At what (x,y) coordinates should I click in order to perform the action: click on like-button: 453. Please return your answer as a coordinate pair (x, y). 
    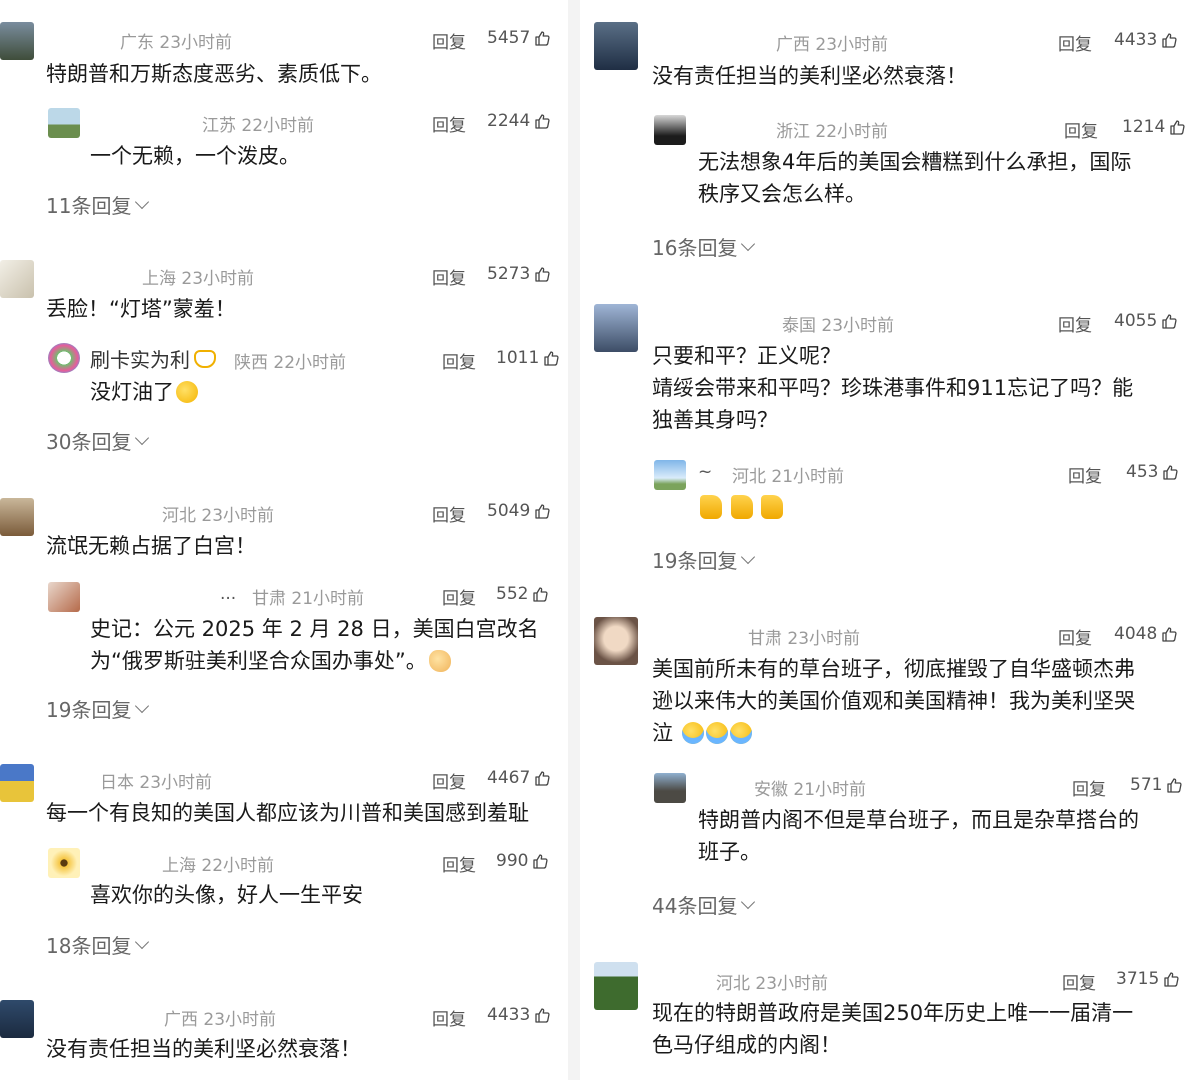
    Looking at the image, I should click on (1152, 472).